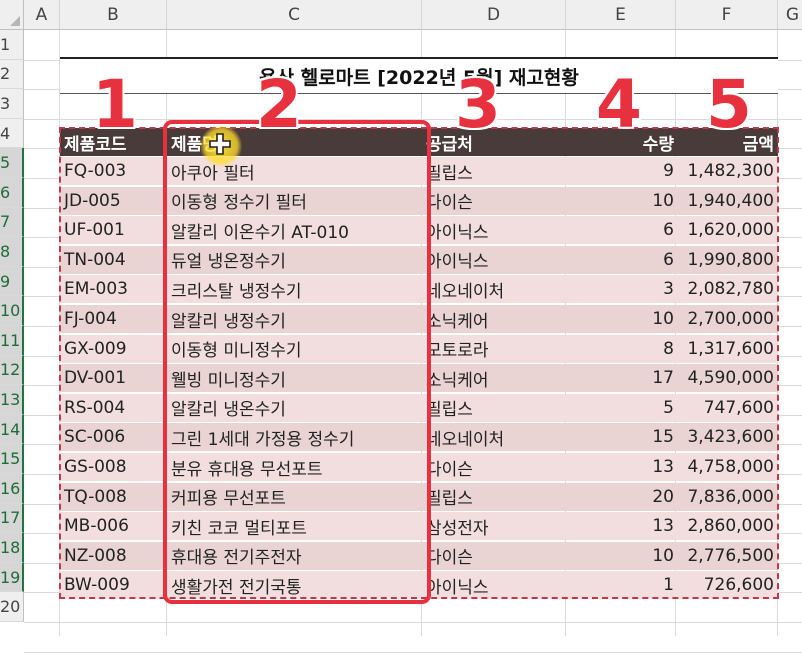 The height and width of the screenshot is (653, 802). Describe the element at coordinates (114, 201) in the screenshot. I see `cell-product-code: JD-005` at that location.